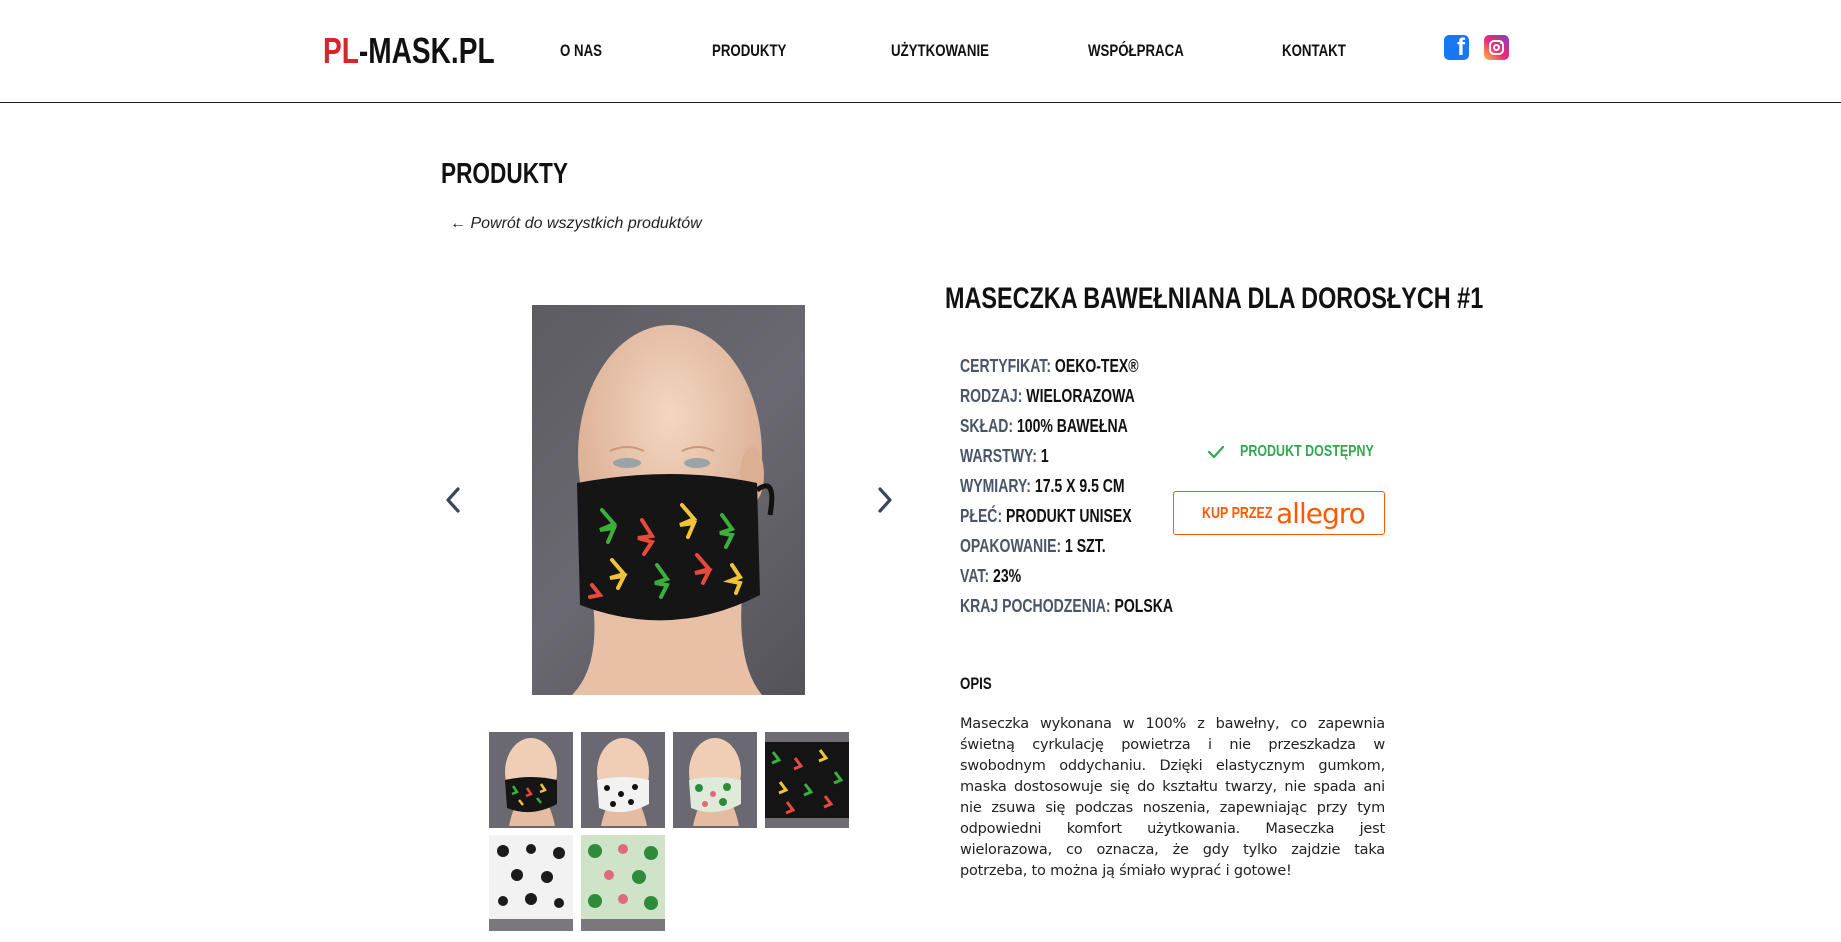 This screenshot has width=1841, height=942. Describe the element at coordinates (1079, 486) in the screenshot. I see `spec-value: 17.5 X 9.5 CM` at that location.